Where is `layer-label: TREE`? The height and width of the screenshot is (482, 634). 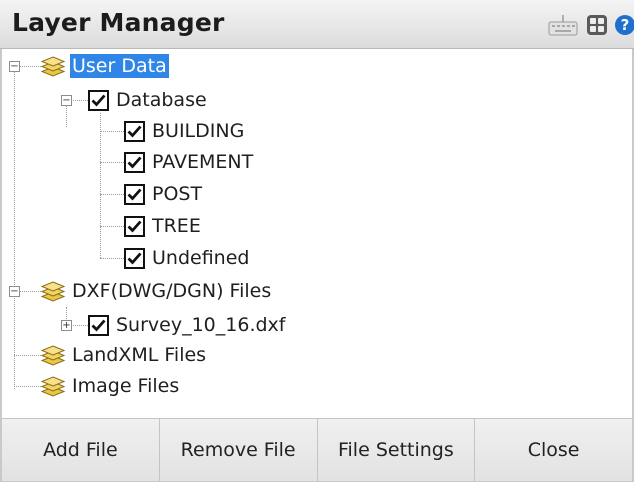
layer-label: TREE is located at coordinates (176, 226).